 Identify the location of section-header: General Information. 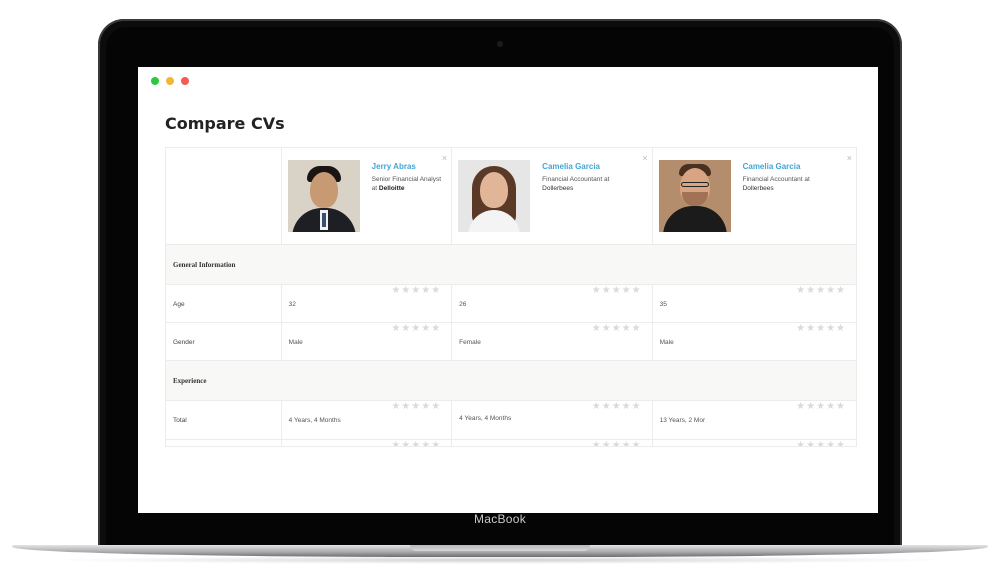
(511, 265).